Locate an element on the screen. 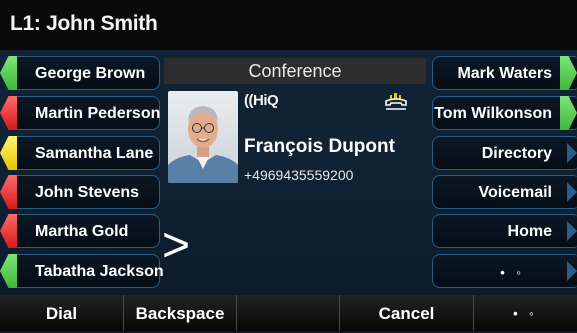  line-key-samantha-lane: Samantha Lane is located at coordinates (80, 153).